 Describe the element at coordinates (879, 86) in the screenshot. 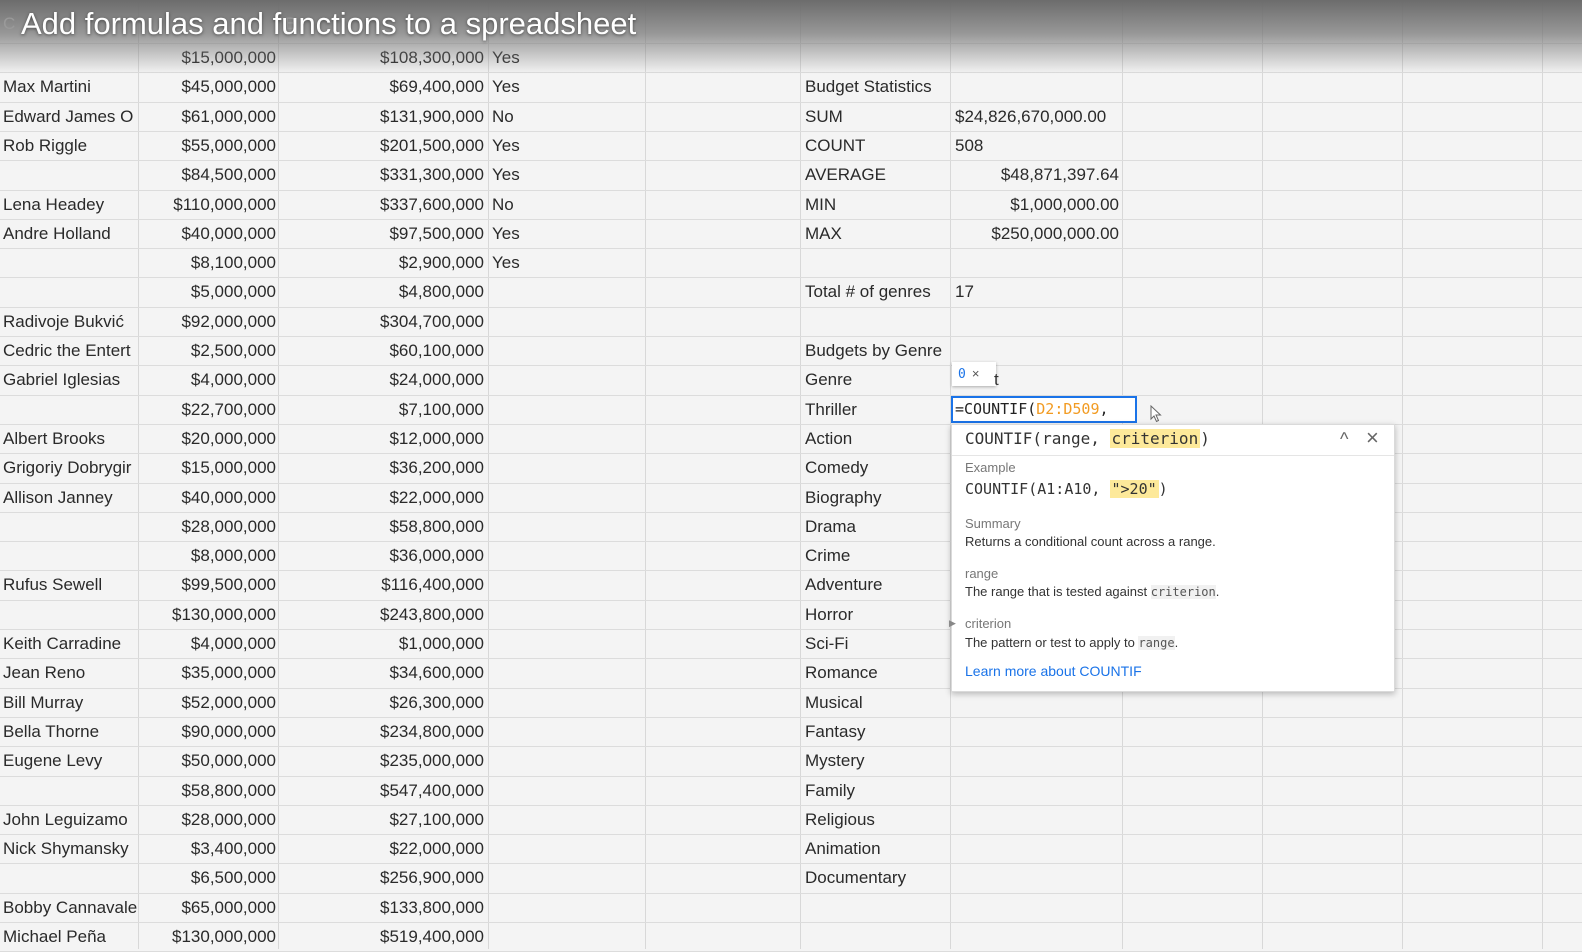

I see `stats-label-cell: Budget Statistics` at that location.